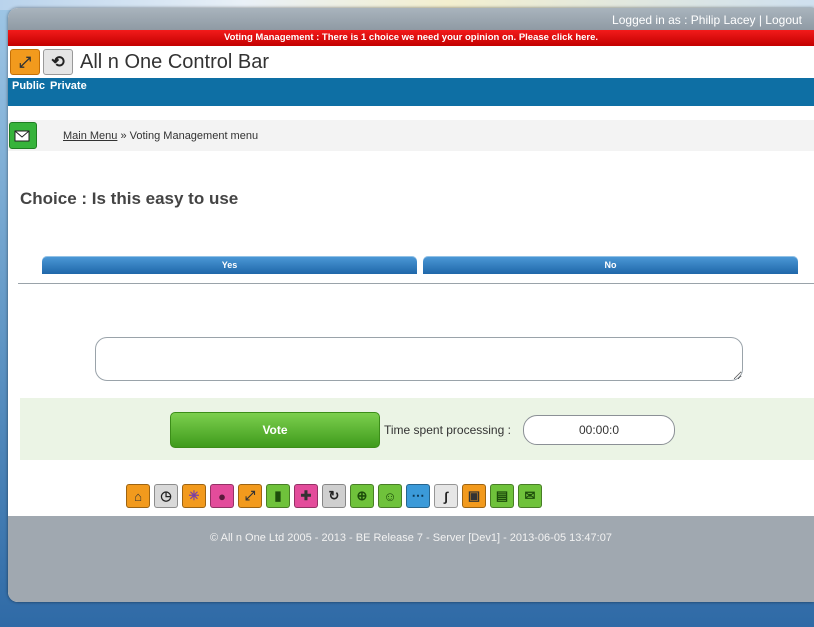 The width and height of the screenshot is (814, 627). I want to click on time-spent-field: 00:00:0, so click(599, 430).